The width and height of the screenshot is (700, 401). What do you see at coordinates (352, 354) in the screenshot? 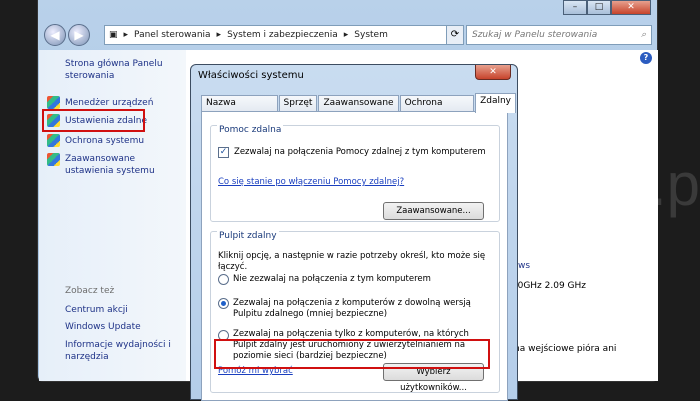
I see `highlight-allow-any-version` at bounding box center [352, 354].